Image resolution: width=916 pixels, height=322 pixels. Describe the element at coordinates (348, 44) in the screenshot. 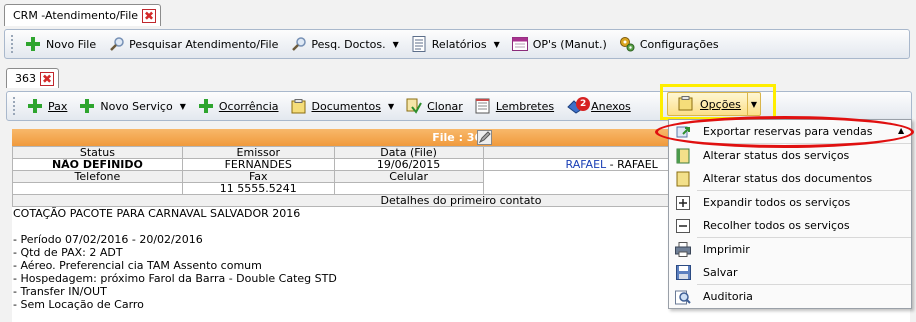

I see `pesq-doctos-label: Pesq. Doctos.` at that location.